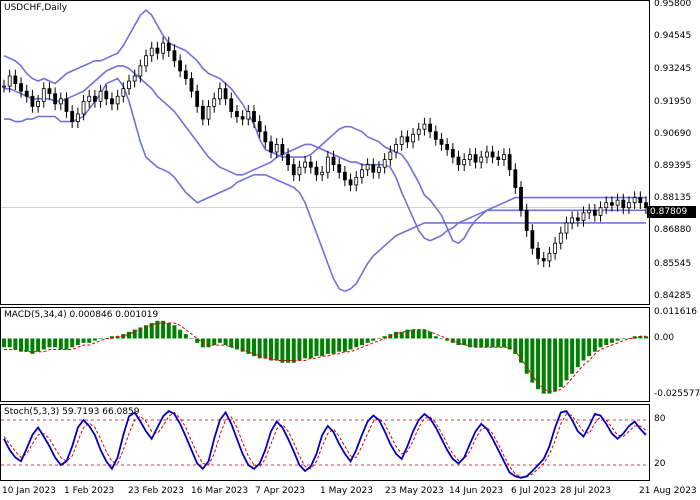 Image resolution: width=700 pixels, height=500 pixels. What do you see at coordinates (673, 133) in the screenshot?
I see `price-axis-tick: 0.90690` at bounding box center [673, 133].